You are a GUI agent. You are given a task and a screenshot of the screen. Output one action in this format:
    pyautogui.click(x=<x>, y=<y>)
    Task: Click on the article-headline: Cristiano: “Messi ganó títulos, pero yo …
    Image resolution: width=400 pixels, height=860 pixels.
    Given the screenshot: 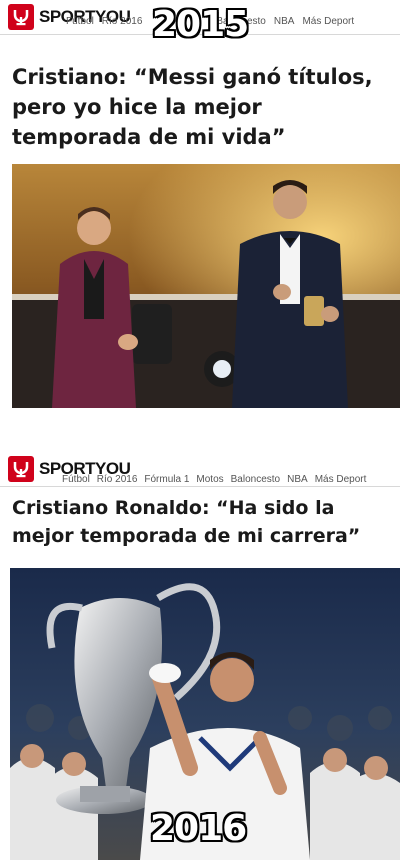 What is the action you would take?
    pyautogui.click(x=200, y=107)
    